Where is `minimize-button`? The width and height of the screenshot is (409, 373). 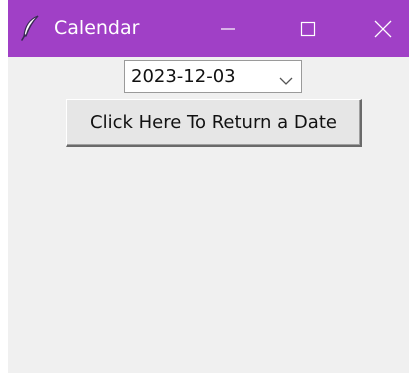
minimize-button is located at coordinates (228, 28).